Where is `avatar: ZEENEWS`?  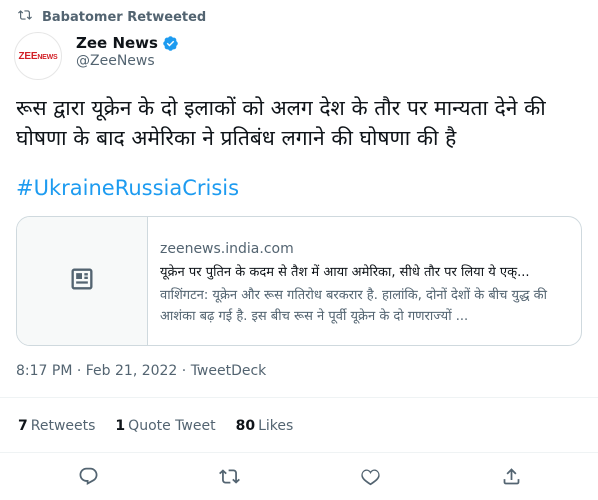 avatar: ZEENEWS is located at coordinates (38, 56).